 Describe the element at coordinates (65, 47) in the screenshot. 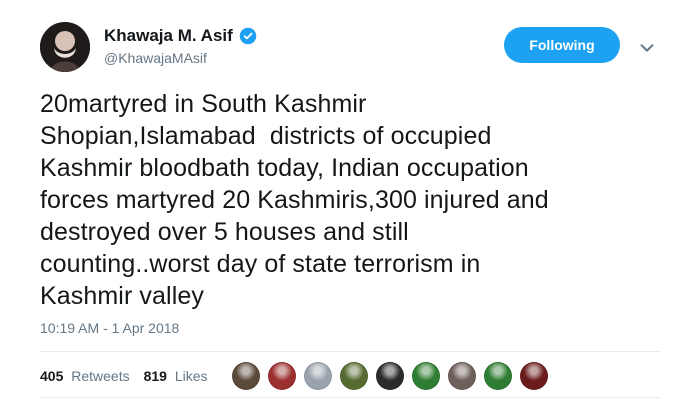

I see `avatar` at that location.